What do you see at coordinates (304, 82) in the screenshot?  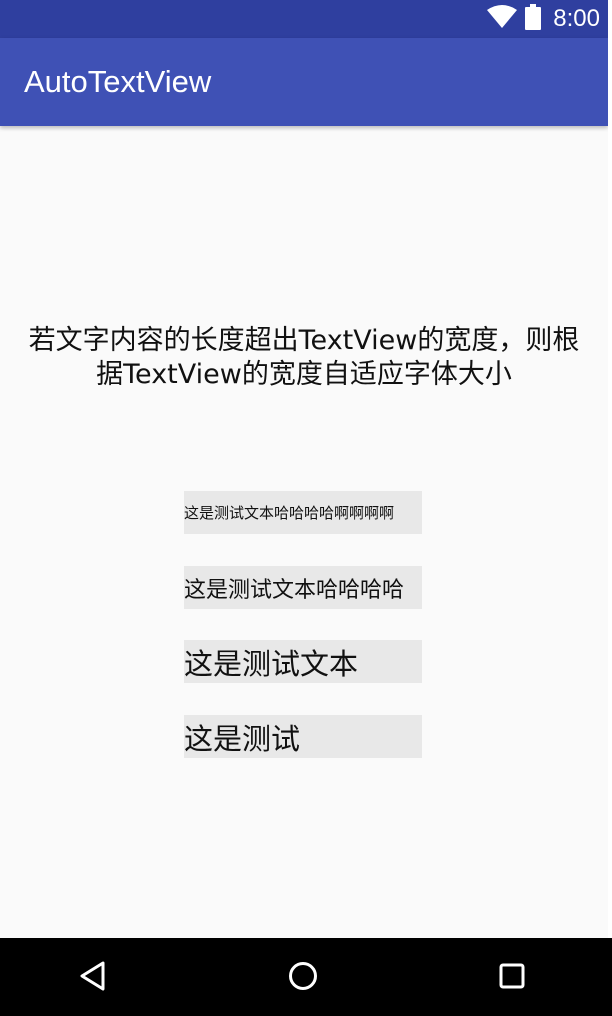 I see `app-bar: AutoTextView` at bounding box center [304, 82].